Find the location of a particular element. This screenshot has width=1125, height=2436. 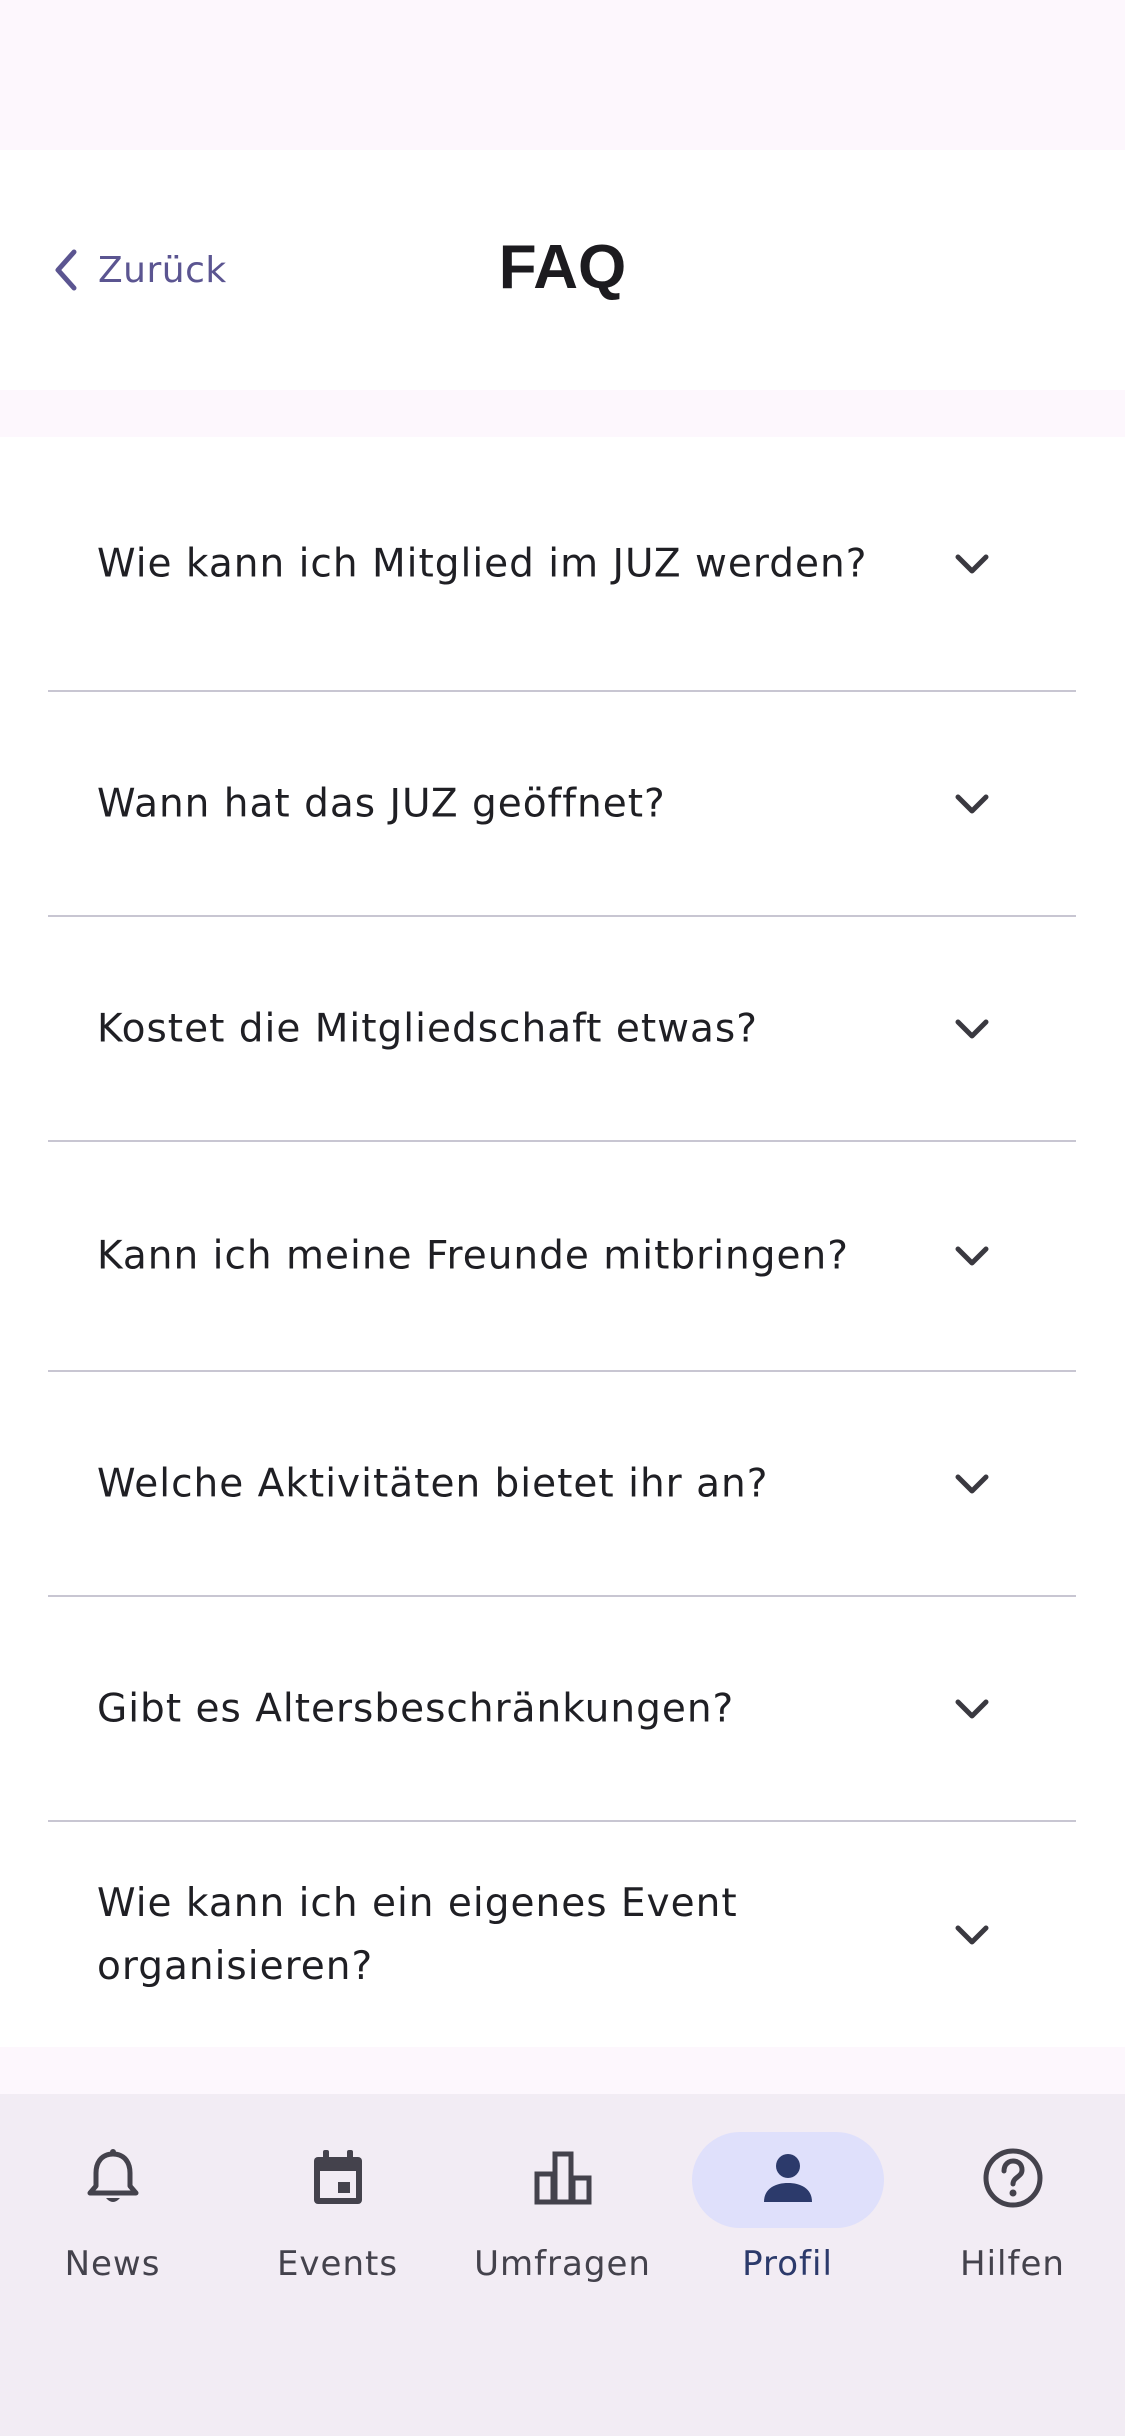

faq-question: Wie kann ich Mitglied im JUZ werden? is located at coordinates (482, 563).